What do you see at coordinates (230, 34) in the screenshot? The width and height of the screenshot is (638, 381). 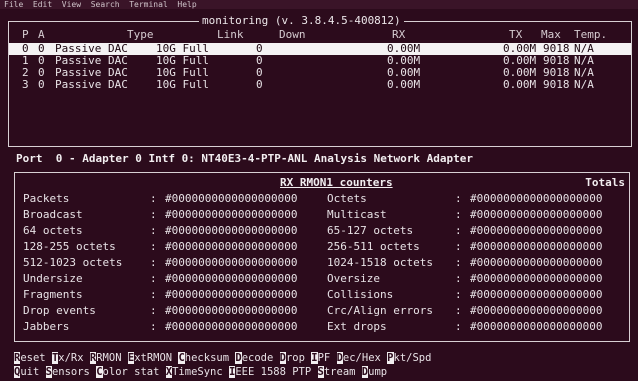 I see `col-link: Link` at bounding box center [230, 34].